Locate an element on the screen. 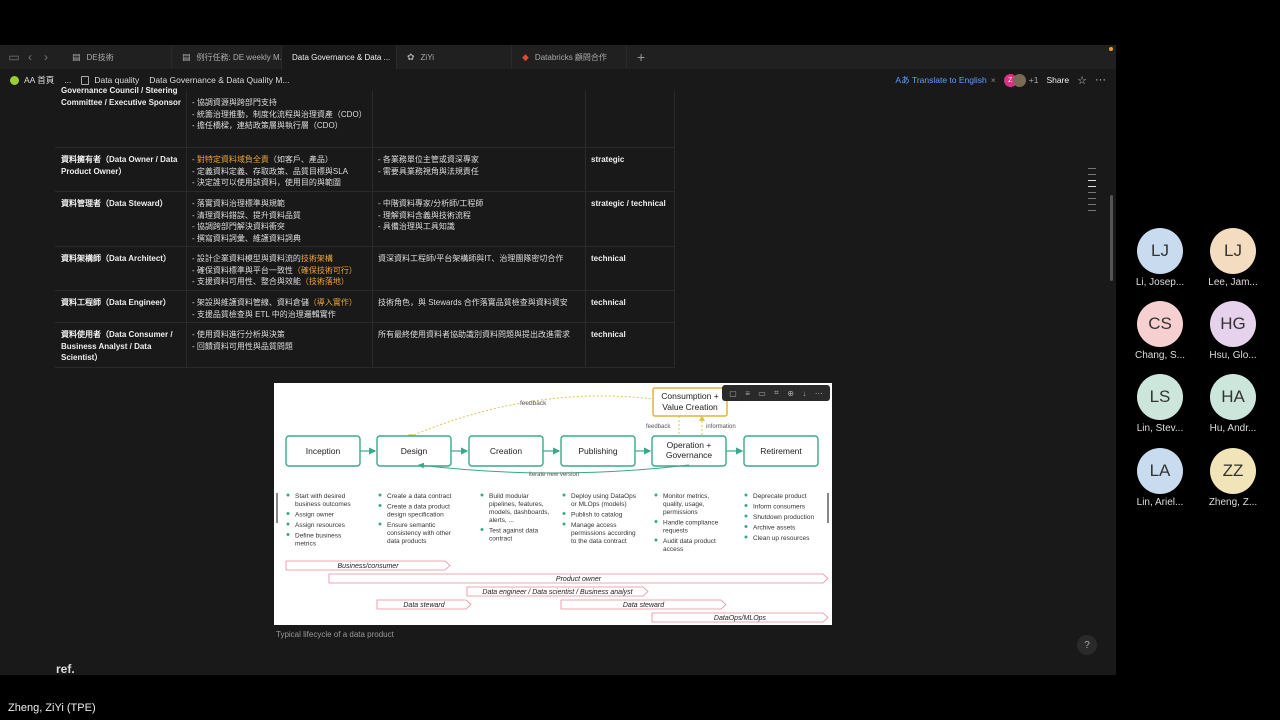 The height and width of the screenshot is (720, 1280). breadcrumb-parent: Data quality is located at coordinates (110, 80).